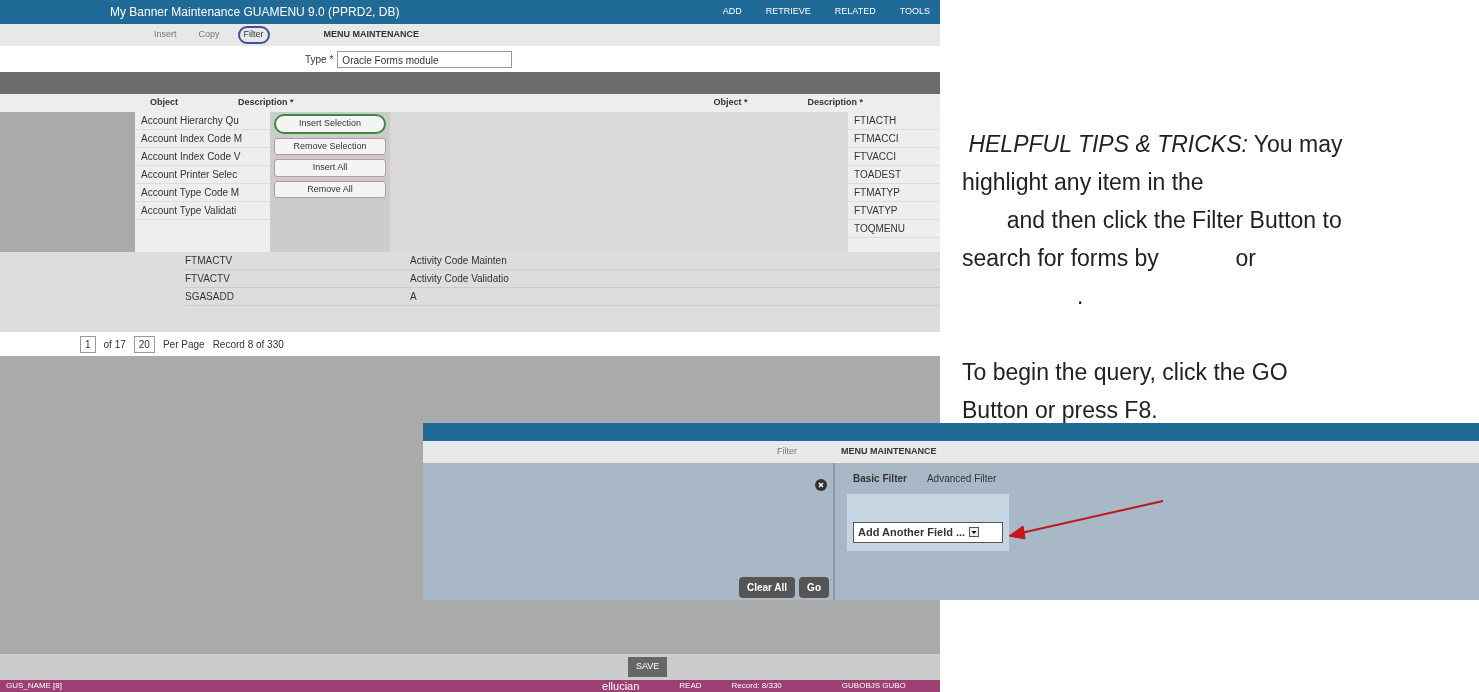 This screenshot has height=692, width=1479. I want to click on column-header: Object *, so click(730, 103).